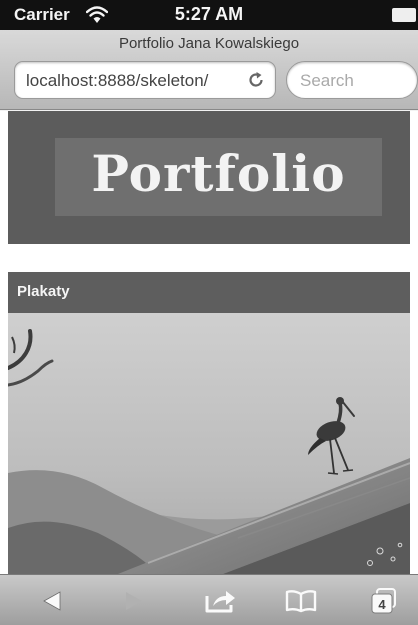 Image resolution: width=418 pixels, height=625 pixels. Describe the element at coordinates (133, 81) in the screenshot. I see `address-url: localhost:8888/skeleton/` at that location.